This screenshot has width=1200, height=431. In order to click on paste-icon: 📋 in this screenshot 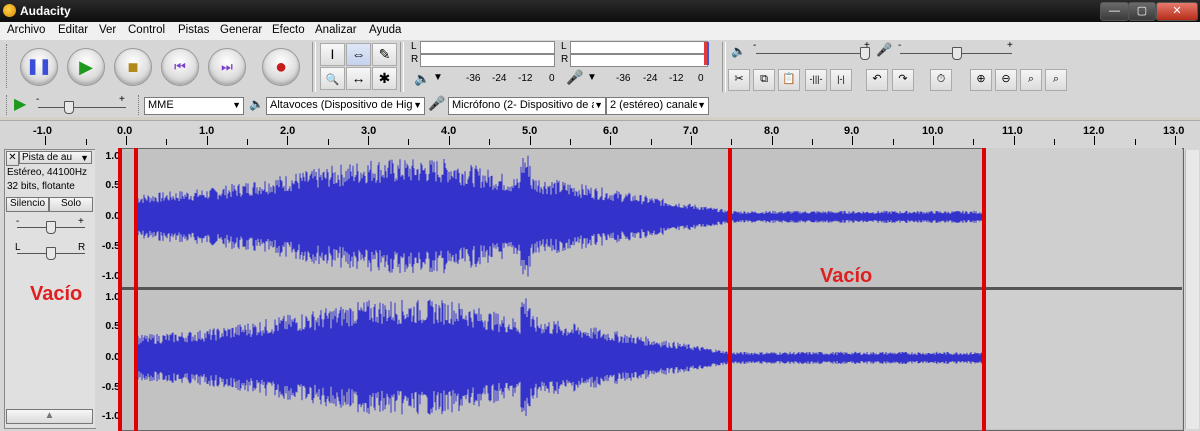, I will do `click(789, 79)`.